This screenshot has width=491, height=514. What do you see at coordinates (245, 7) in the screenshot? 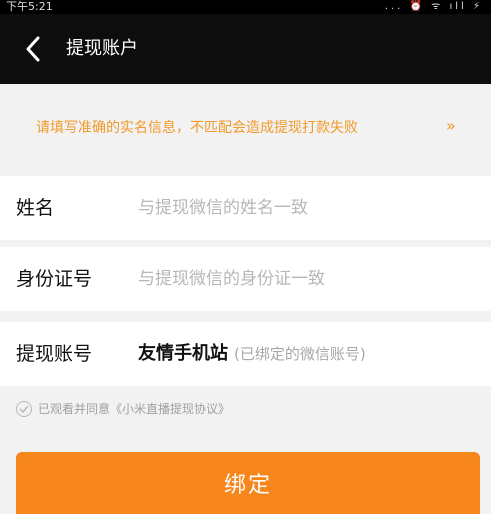
I see `status-bar: 下午5:21 ... ⏰ ᯤ ıll ⚡` at bounding box center [245, 7].